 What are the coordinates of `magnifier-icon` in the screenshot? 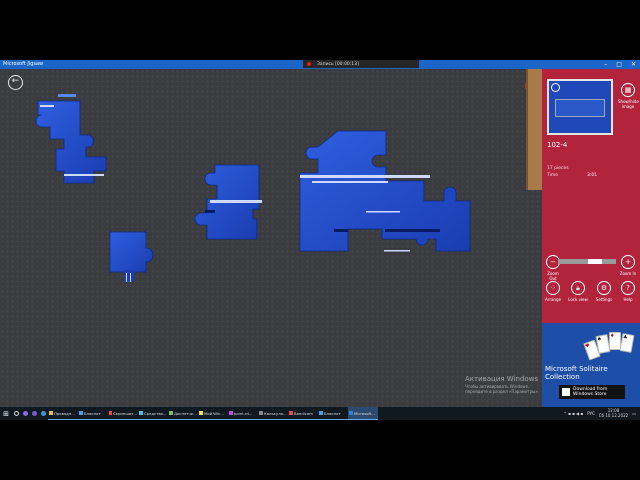 It's located at (555, 87).